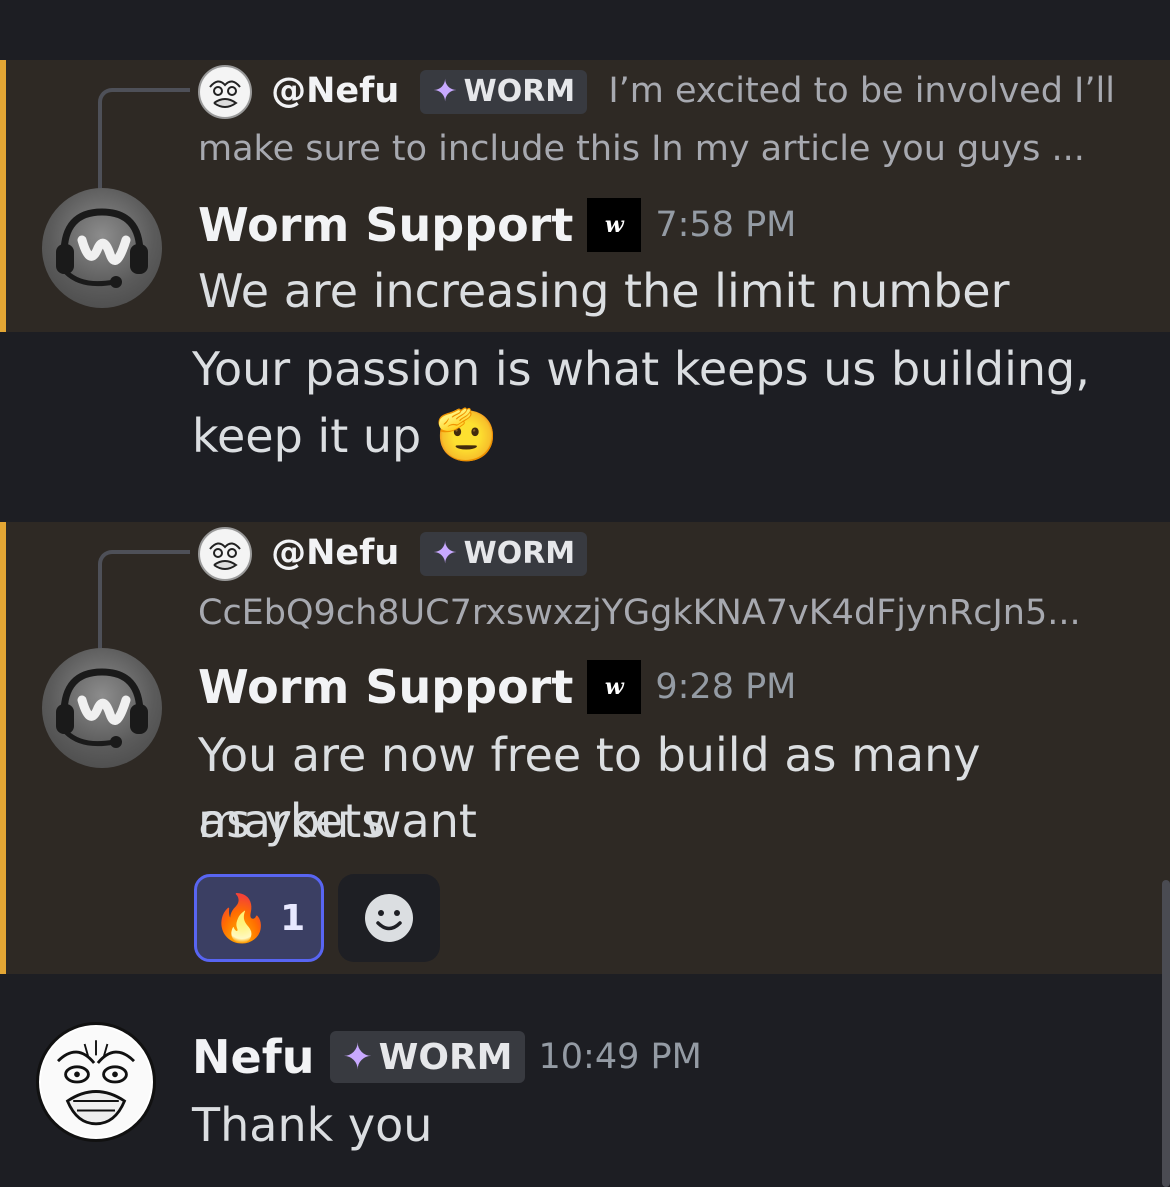 This screenshot has height=1187, width=1170. What do you see at coordinates (337, 821) in the screenshot?
I see `message-text-continued: as you want` at bounding box center [337, 821].